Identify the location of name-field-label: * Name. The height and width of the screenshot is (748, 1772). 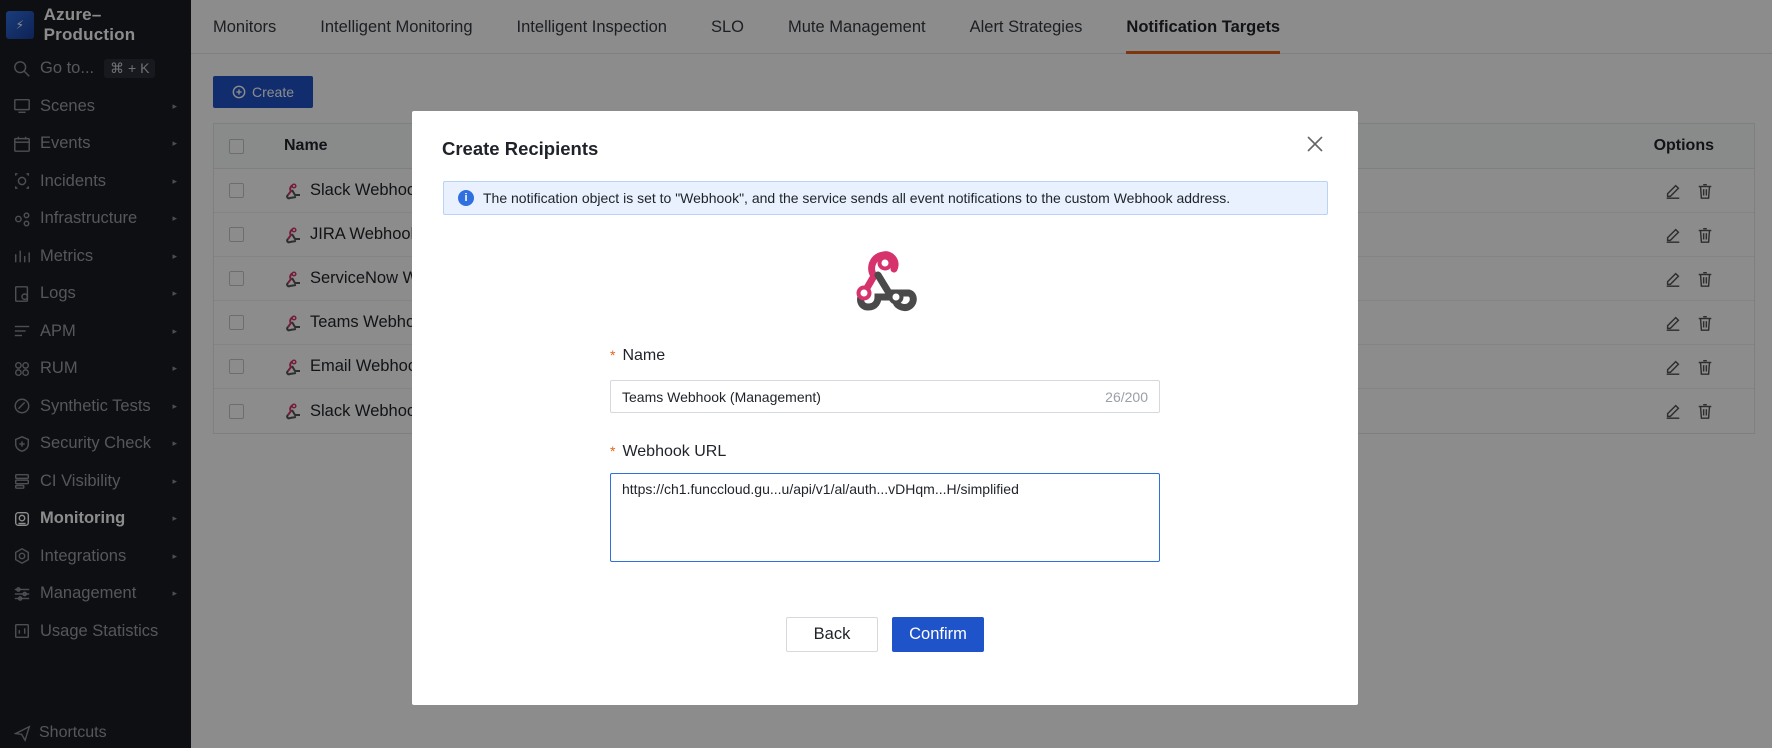
(637, 356).